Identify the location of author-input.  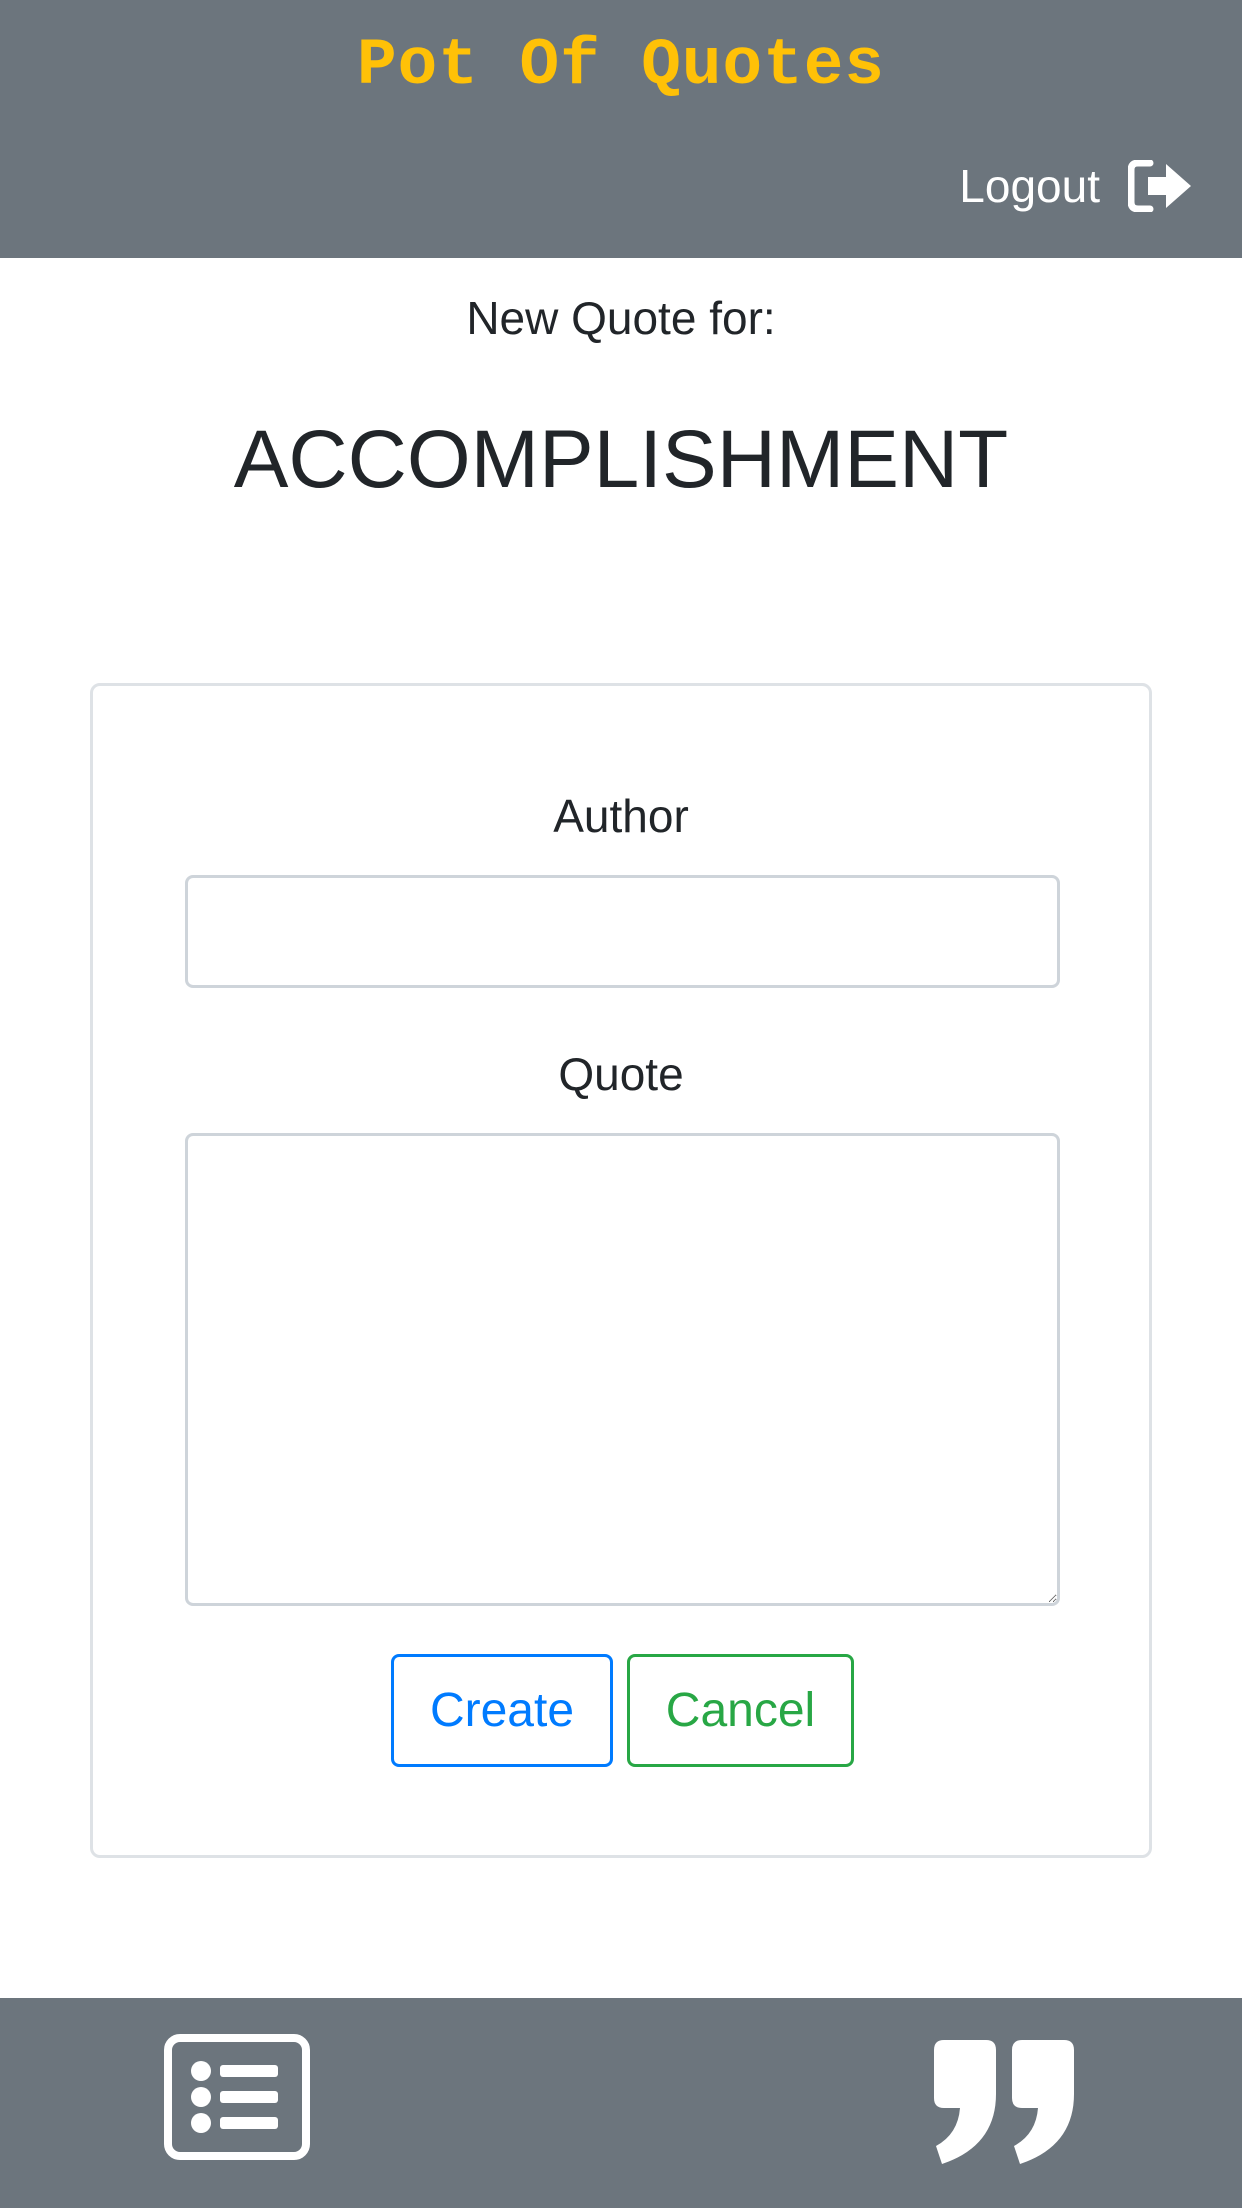
(622, 931).